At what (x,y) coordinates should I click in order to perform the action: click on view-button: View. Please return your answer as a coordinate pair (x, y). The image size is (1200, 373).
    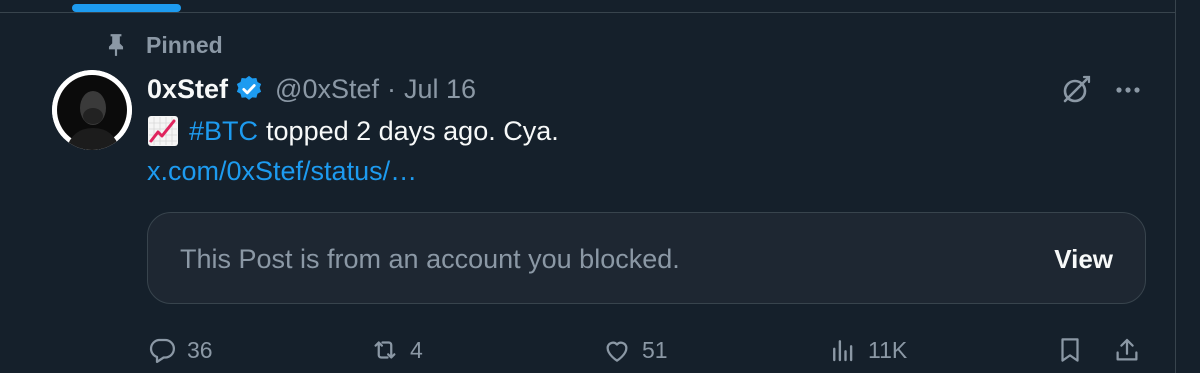
    Looking at the image, I should click on (1083, 259).